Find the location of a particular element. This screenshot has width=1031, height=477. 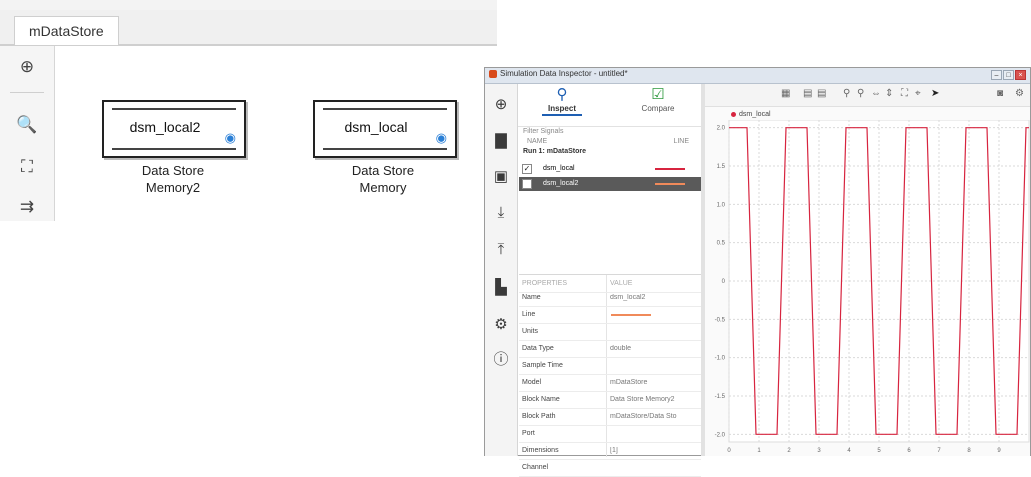

property-key: Data Type is located at coordinates (538, 348).